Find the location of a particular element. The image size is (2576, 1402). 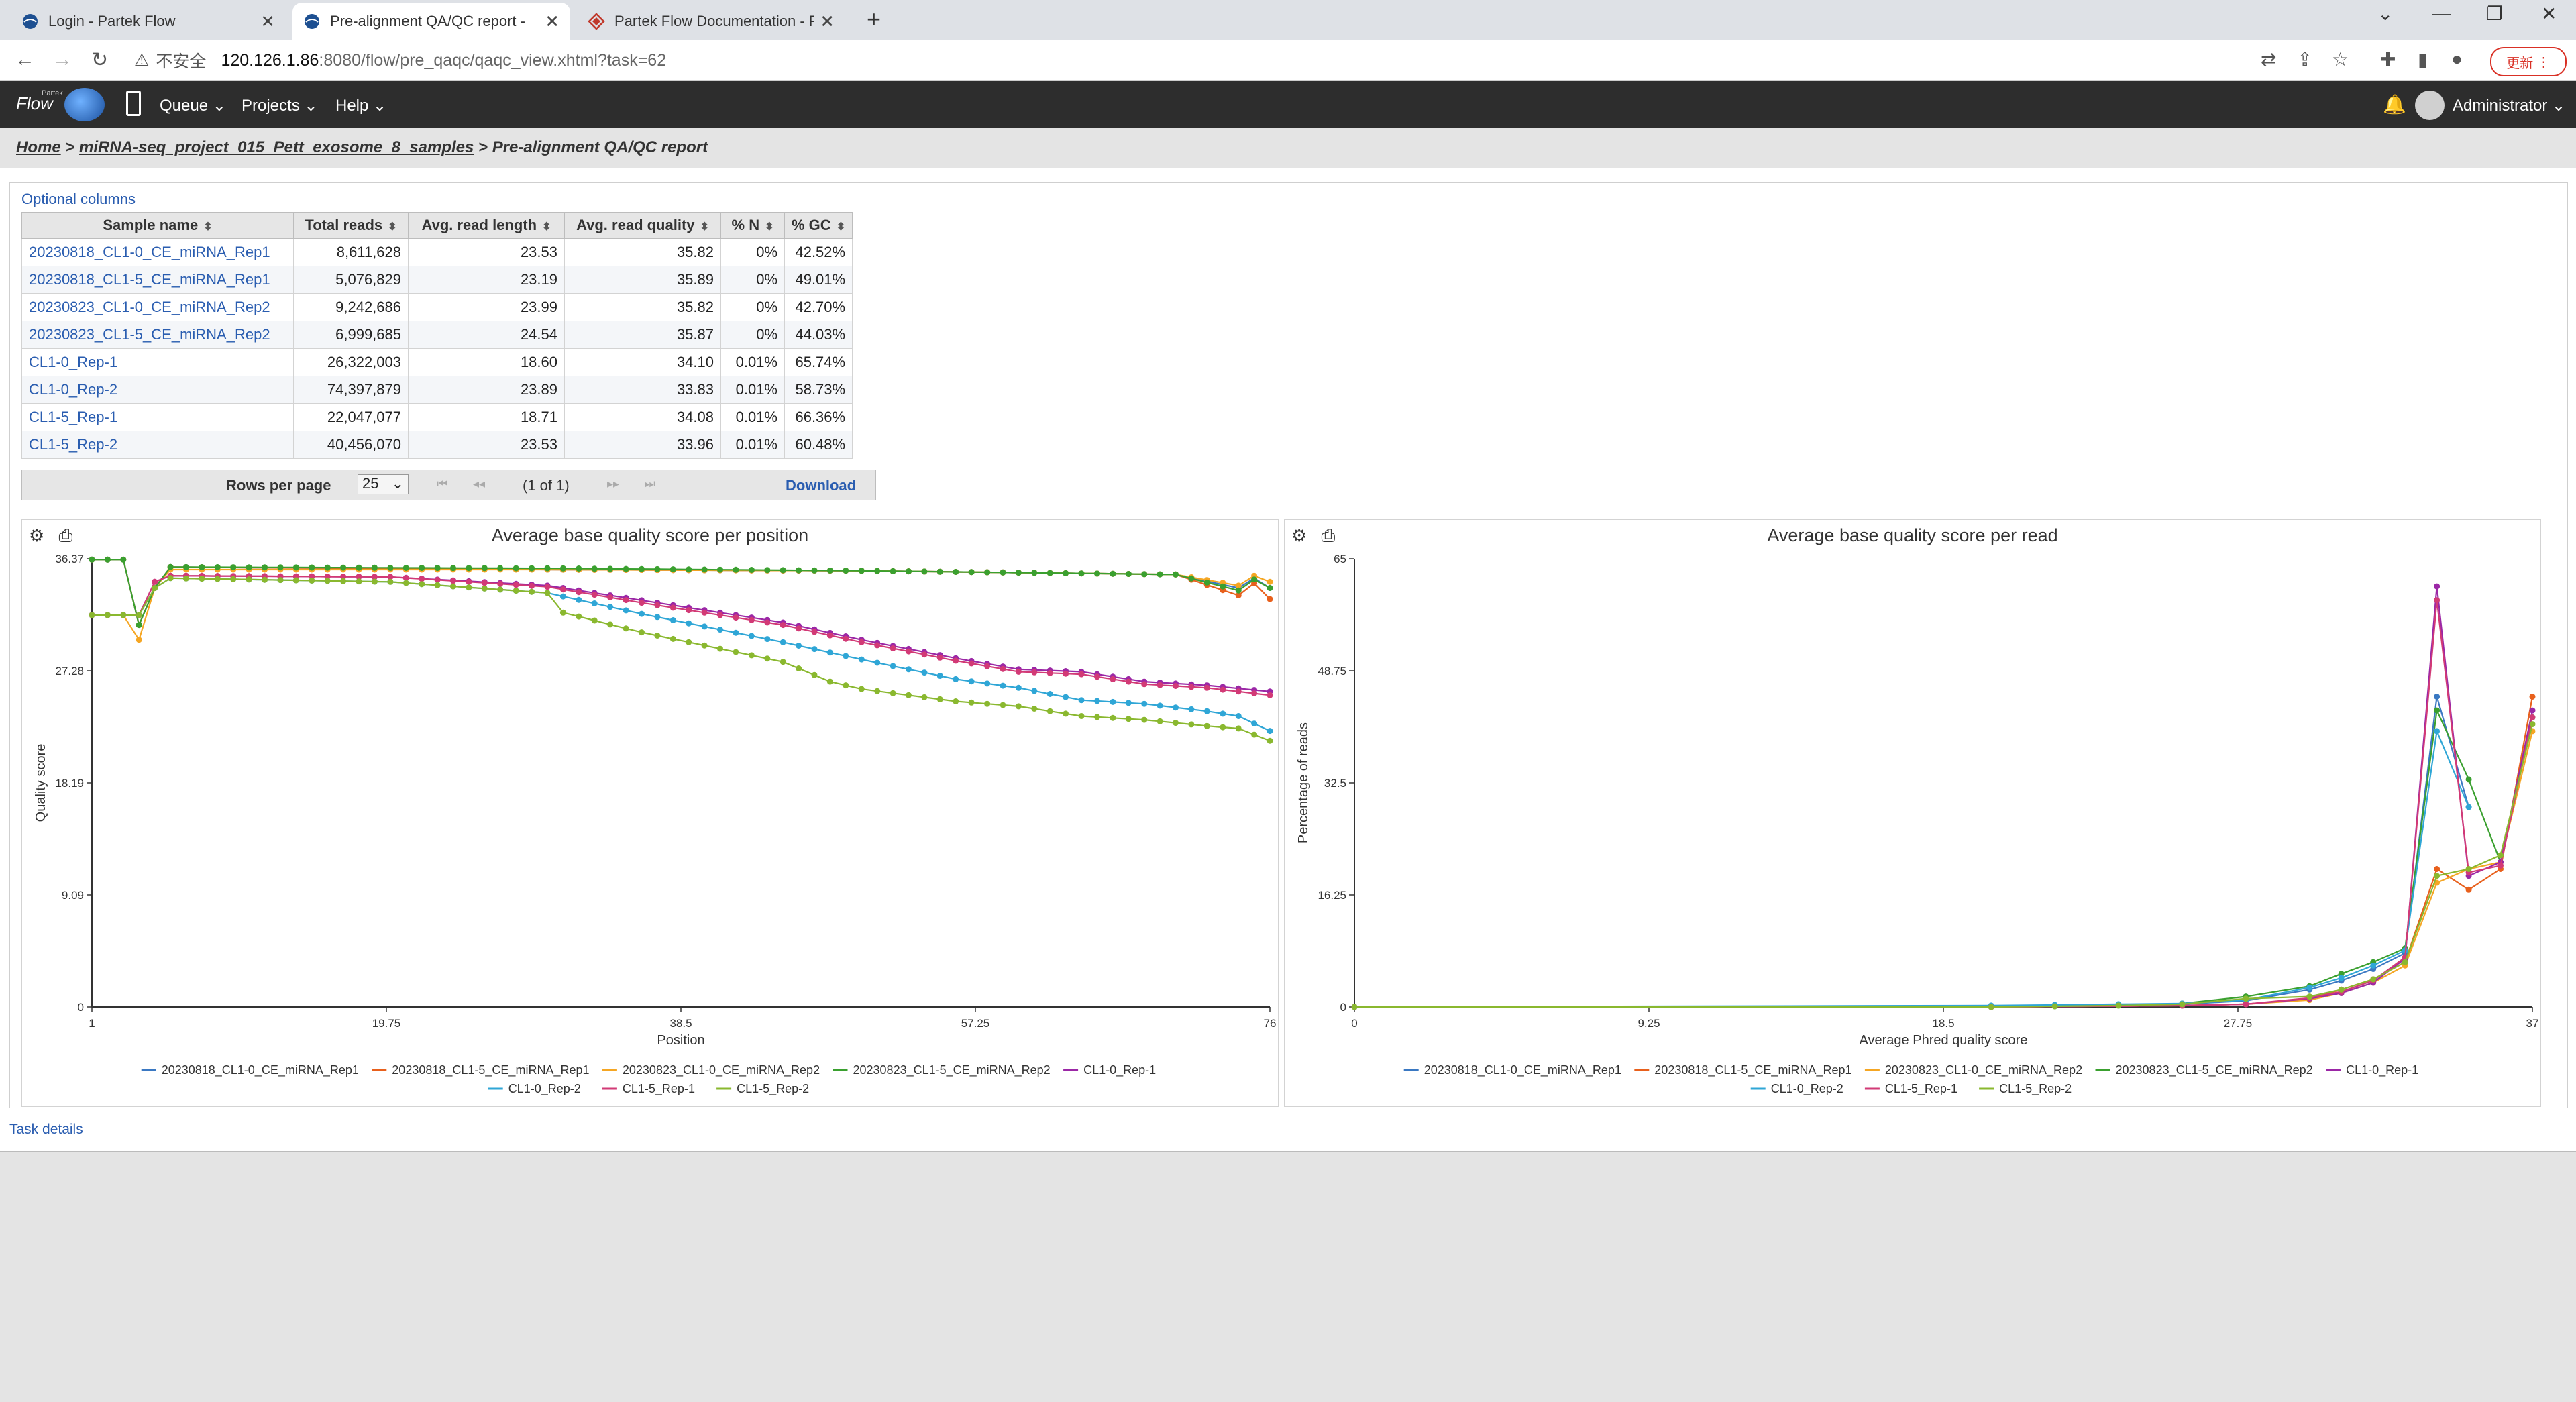

breadcrumb-home: Home is located at coordinates (38, 147).